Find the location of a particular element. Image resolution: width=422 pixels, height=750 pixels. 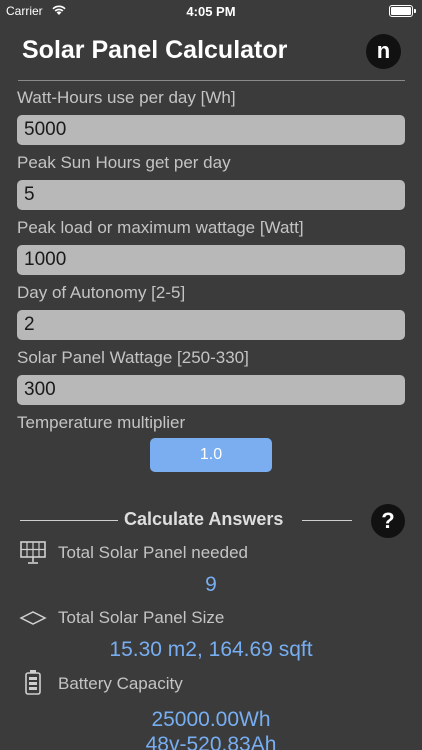

panel-size-label: Total Solar Panel Size is located at coordinates (141, 617).